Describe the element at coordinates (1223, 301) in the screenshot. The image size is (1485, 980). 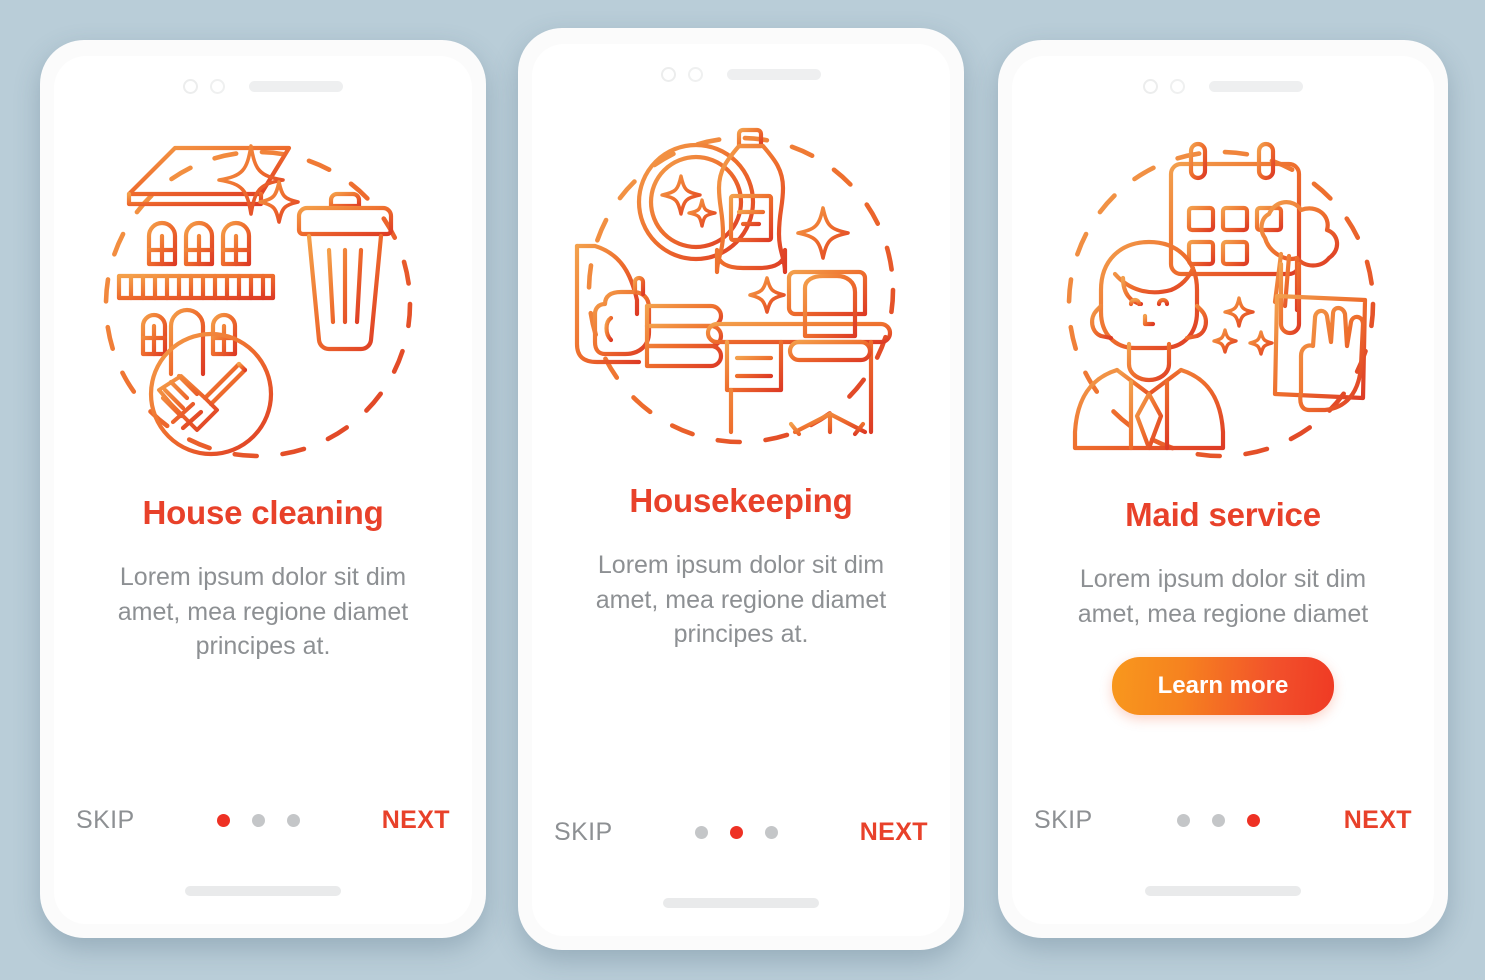
I see `maid-service-illustration` at that location.